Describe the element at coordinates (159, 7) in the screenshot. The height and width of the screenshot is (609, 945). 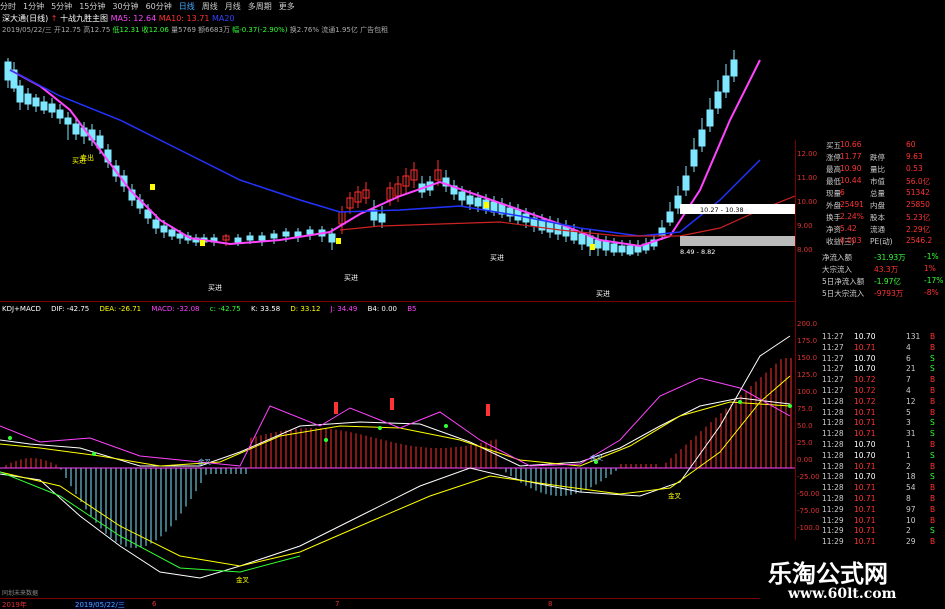
I see `period-tab-5: 60分钟` at that location.